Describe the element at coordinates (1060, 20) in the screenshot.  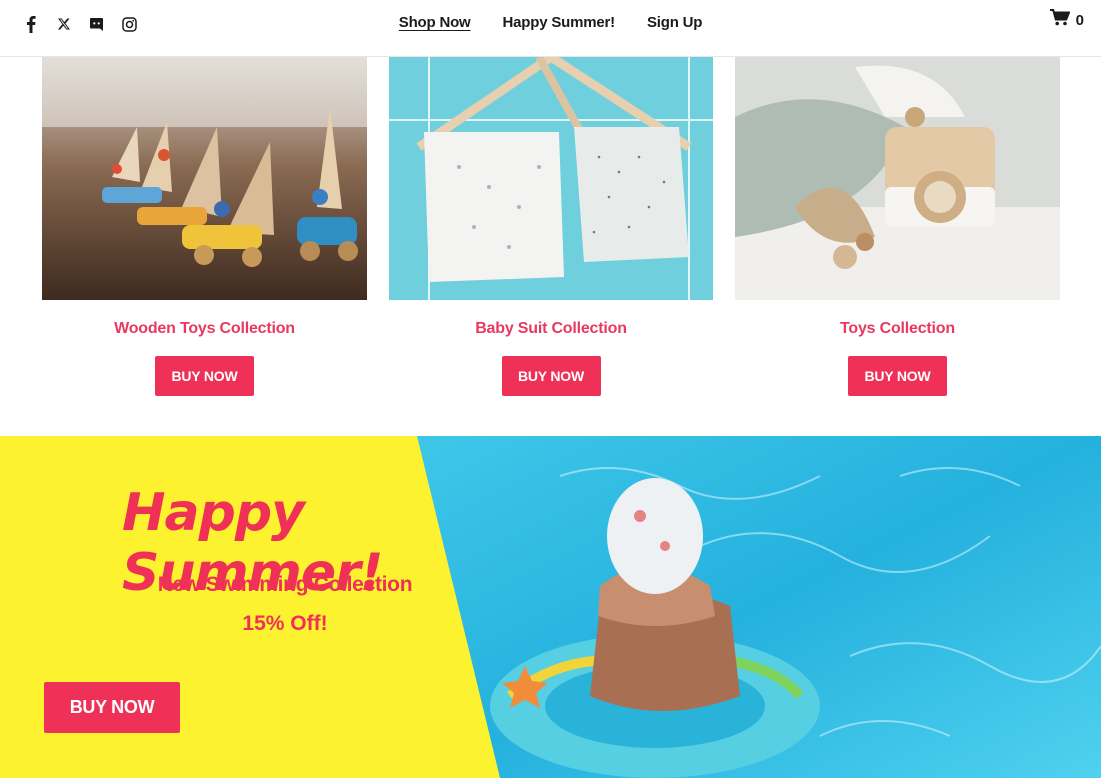
I see `cart-icon` at that location.